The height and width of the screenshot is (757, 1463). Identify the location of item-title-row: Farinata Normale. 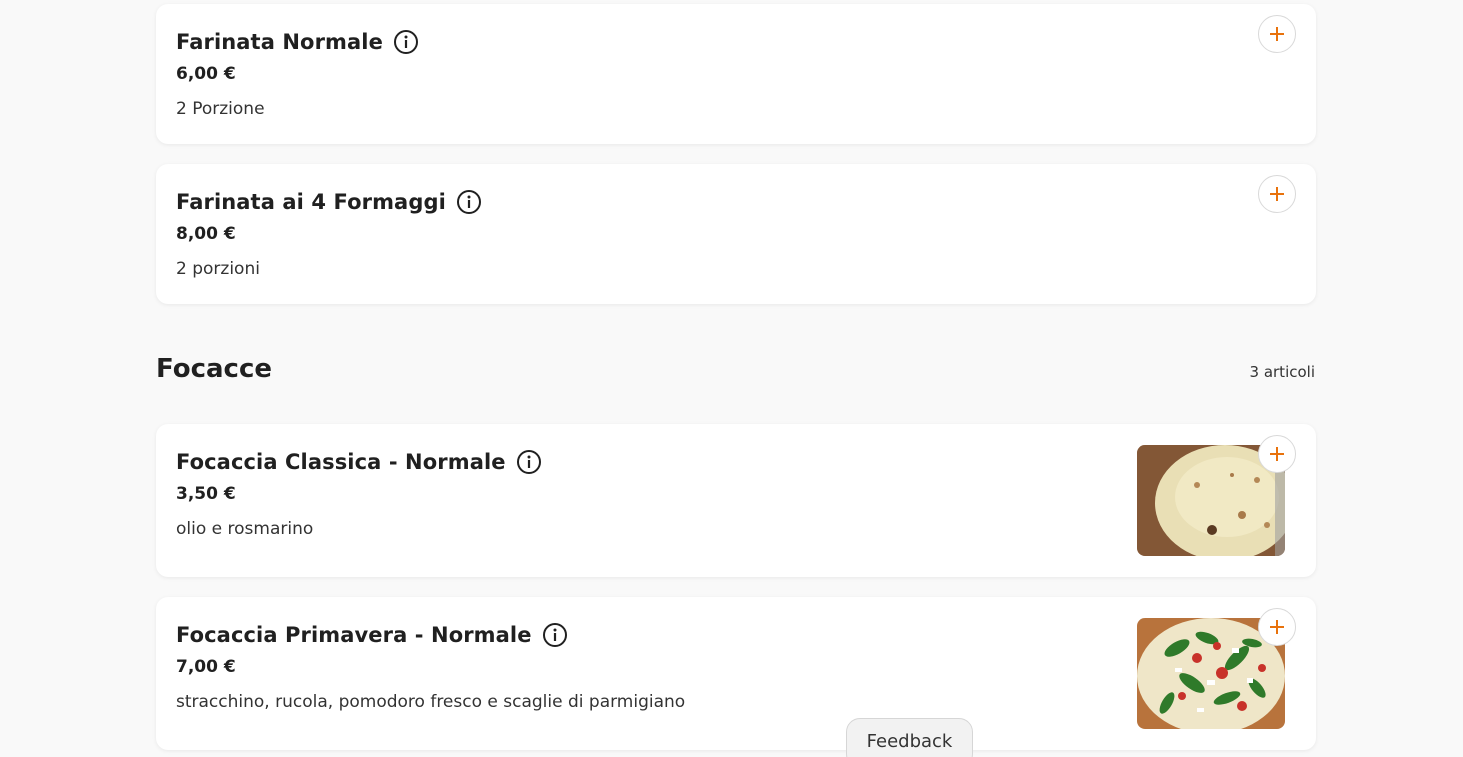
(297, 42).